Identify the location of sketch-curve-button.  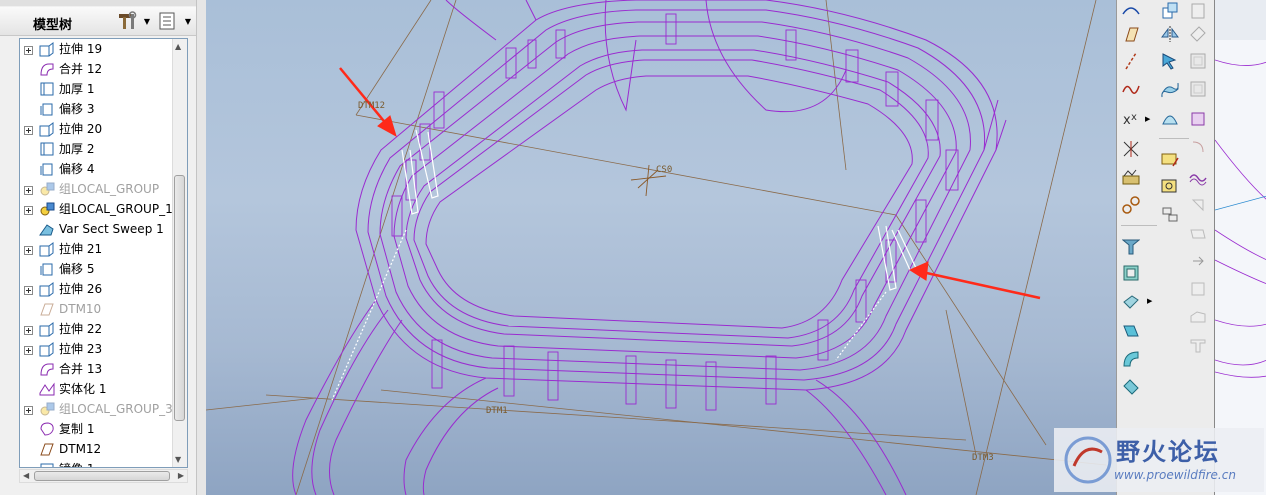
(1131, 89).